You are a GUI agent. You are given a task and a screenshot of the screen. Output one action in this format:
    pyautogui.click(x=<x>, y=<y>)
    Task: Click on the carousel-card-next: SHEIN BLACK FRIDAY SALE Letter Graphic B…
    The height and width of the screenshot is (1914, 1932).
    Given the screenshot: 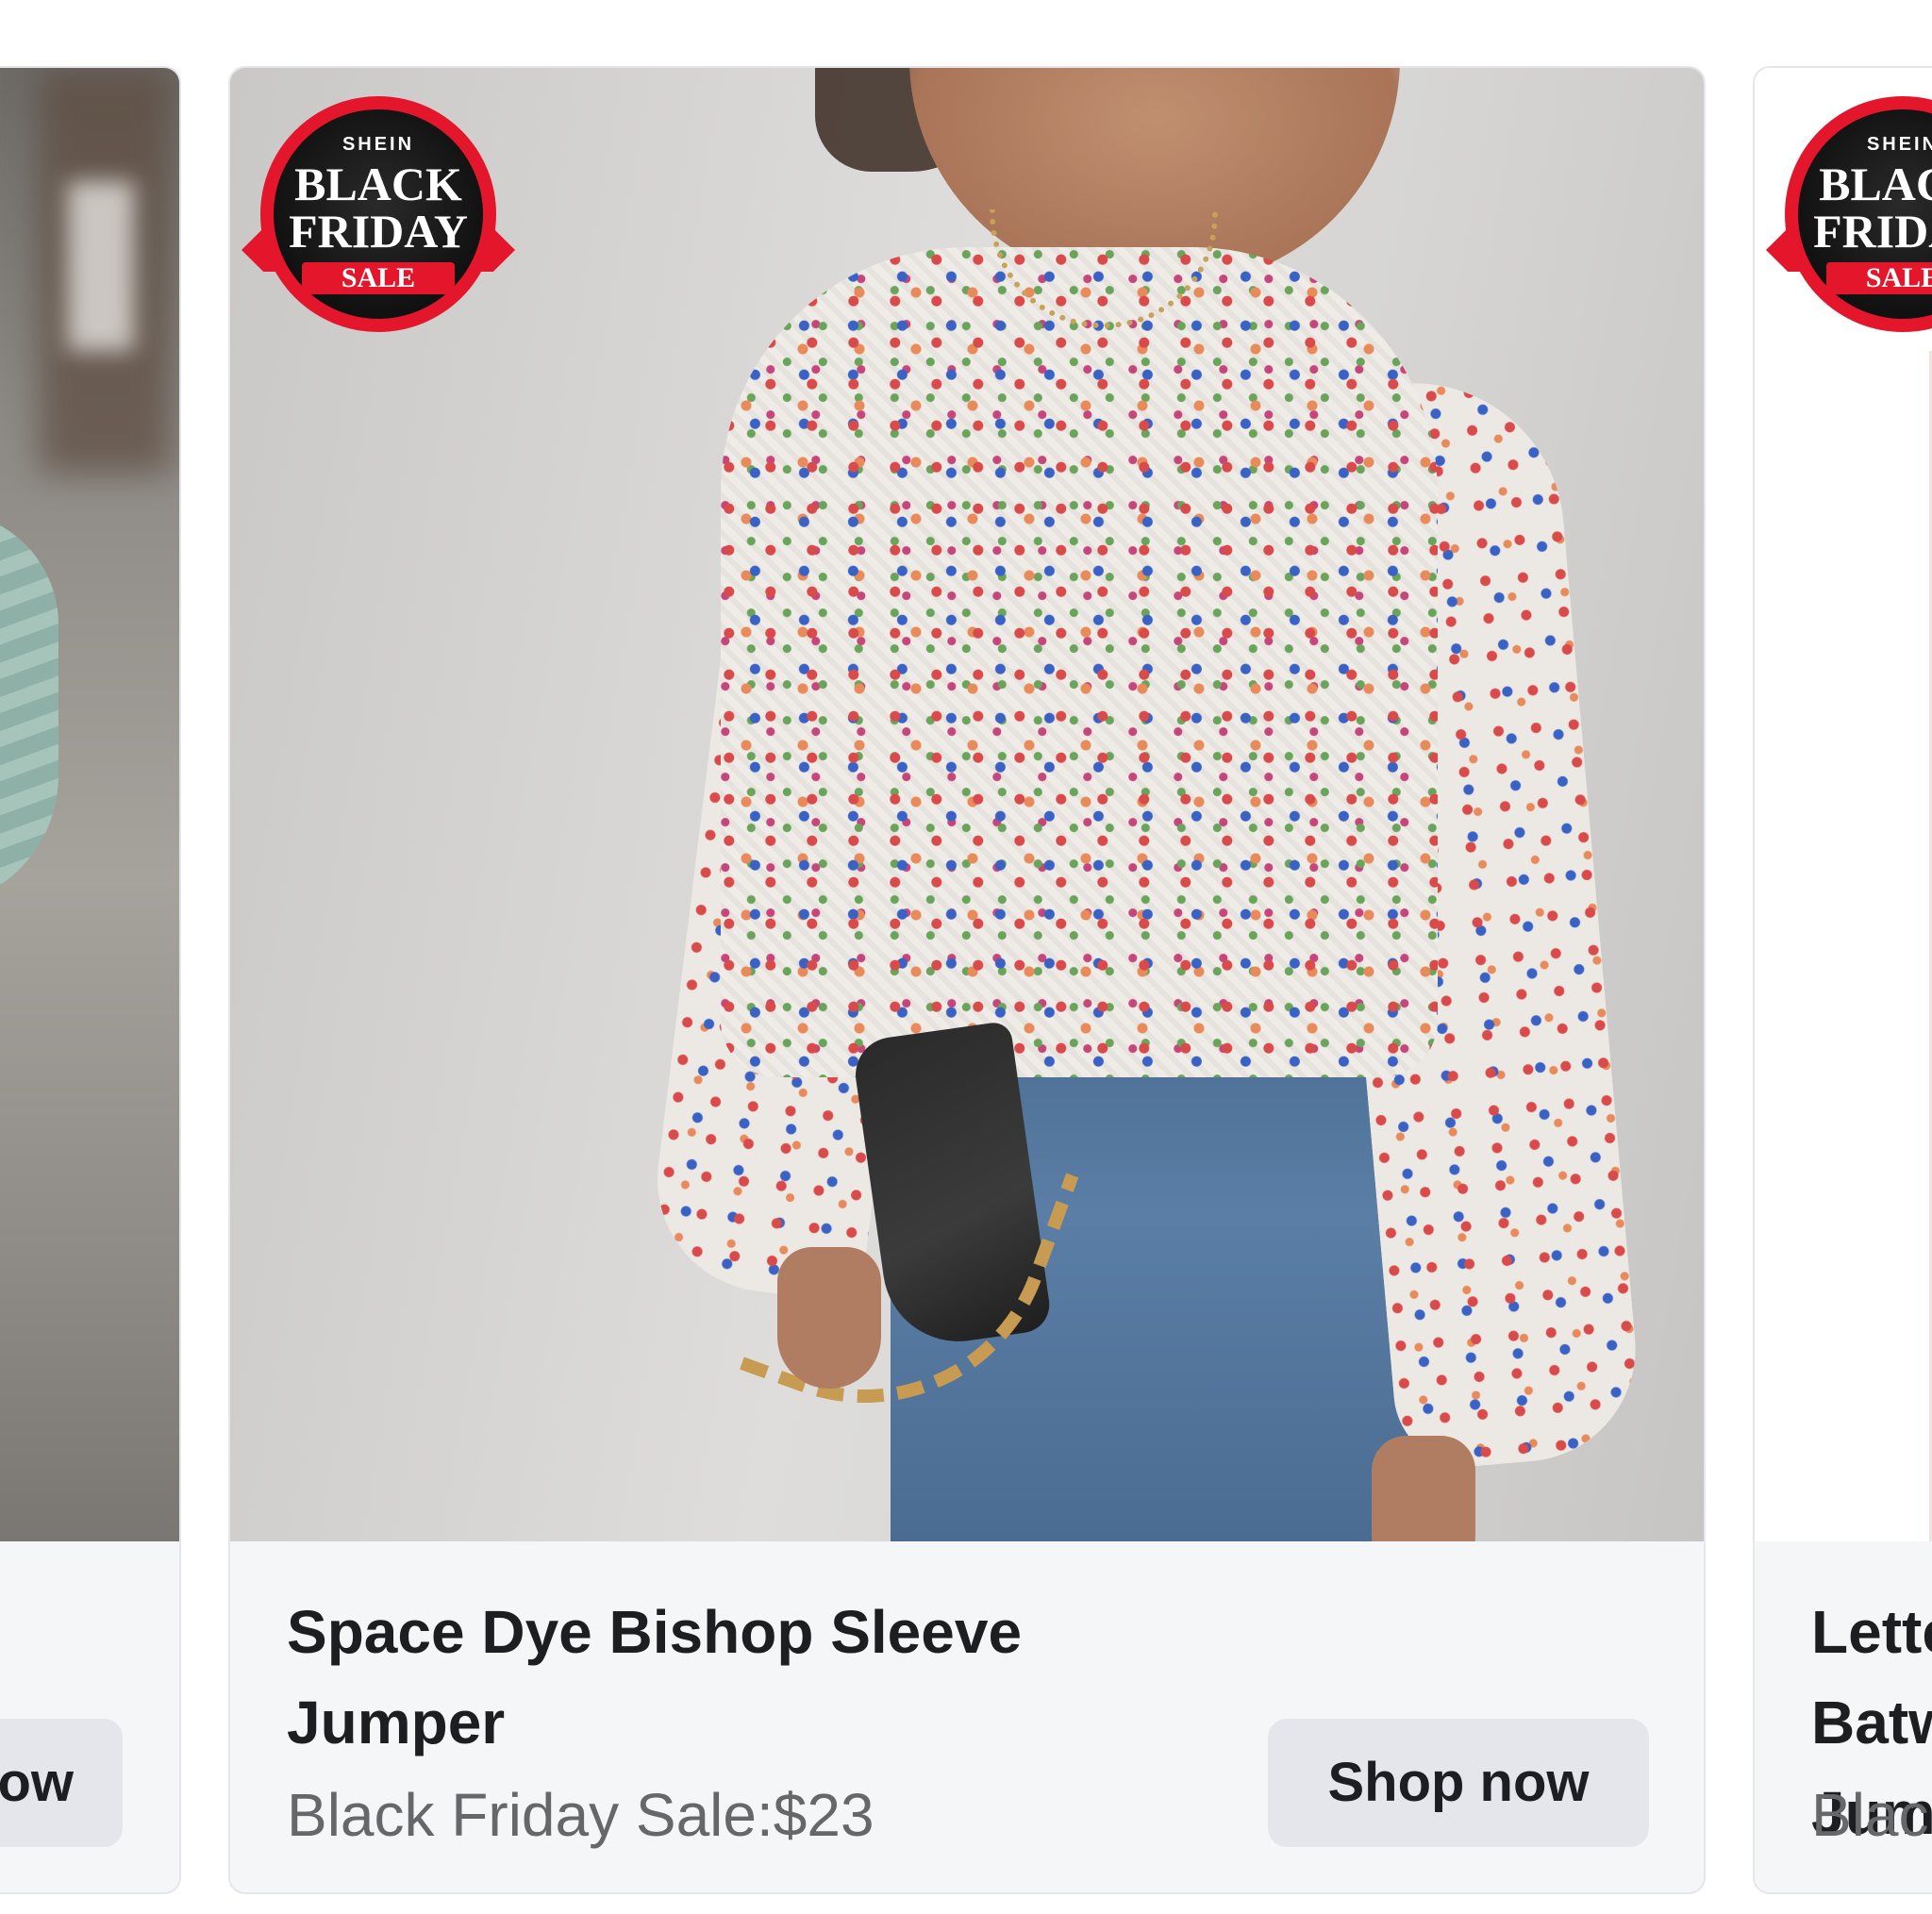 What is the action you would take?
    pyautogui.click(x=1843, y=980)
    